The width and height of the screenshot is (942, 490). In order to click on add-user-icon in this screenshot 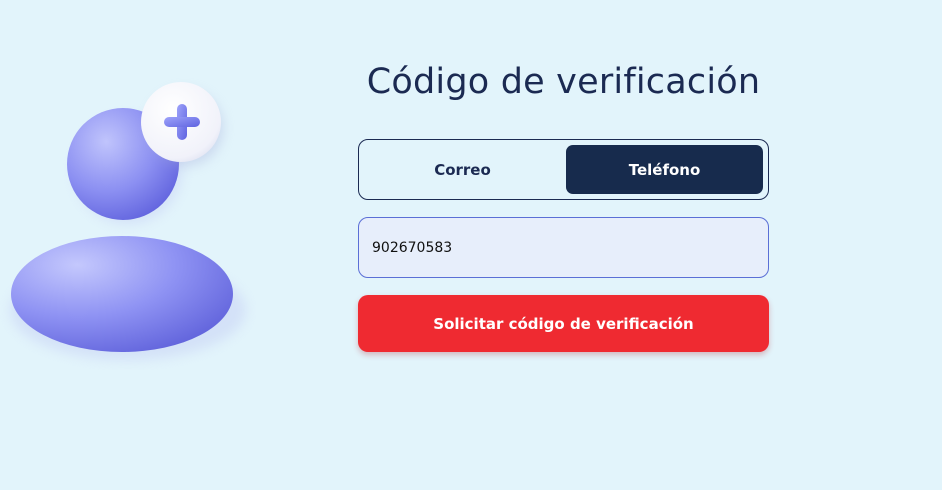, I will do `click(128, 221)`.